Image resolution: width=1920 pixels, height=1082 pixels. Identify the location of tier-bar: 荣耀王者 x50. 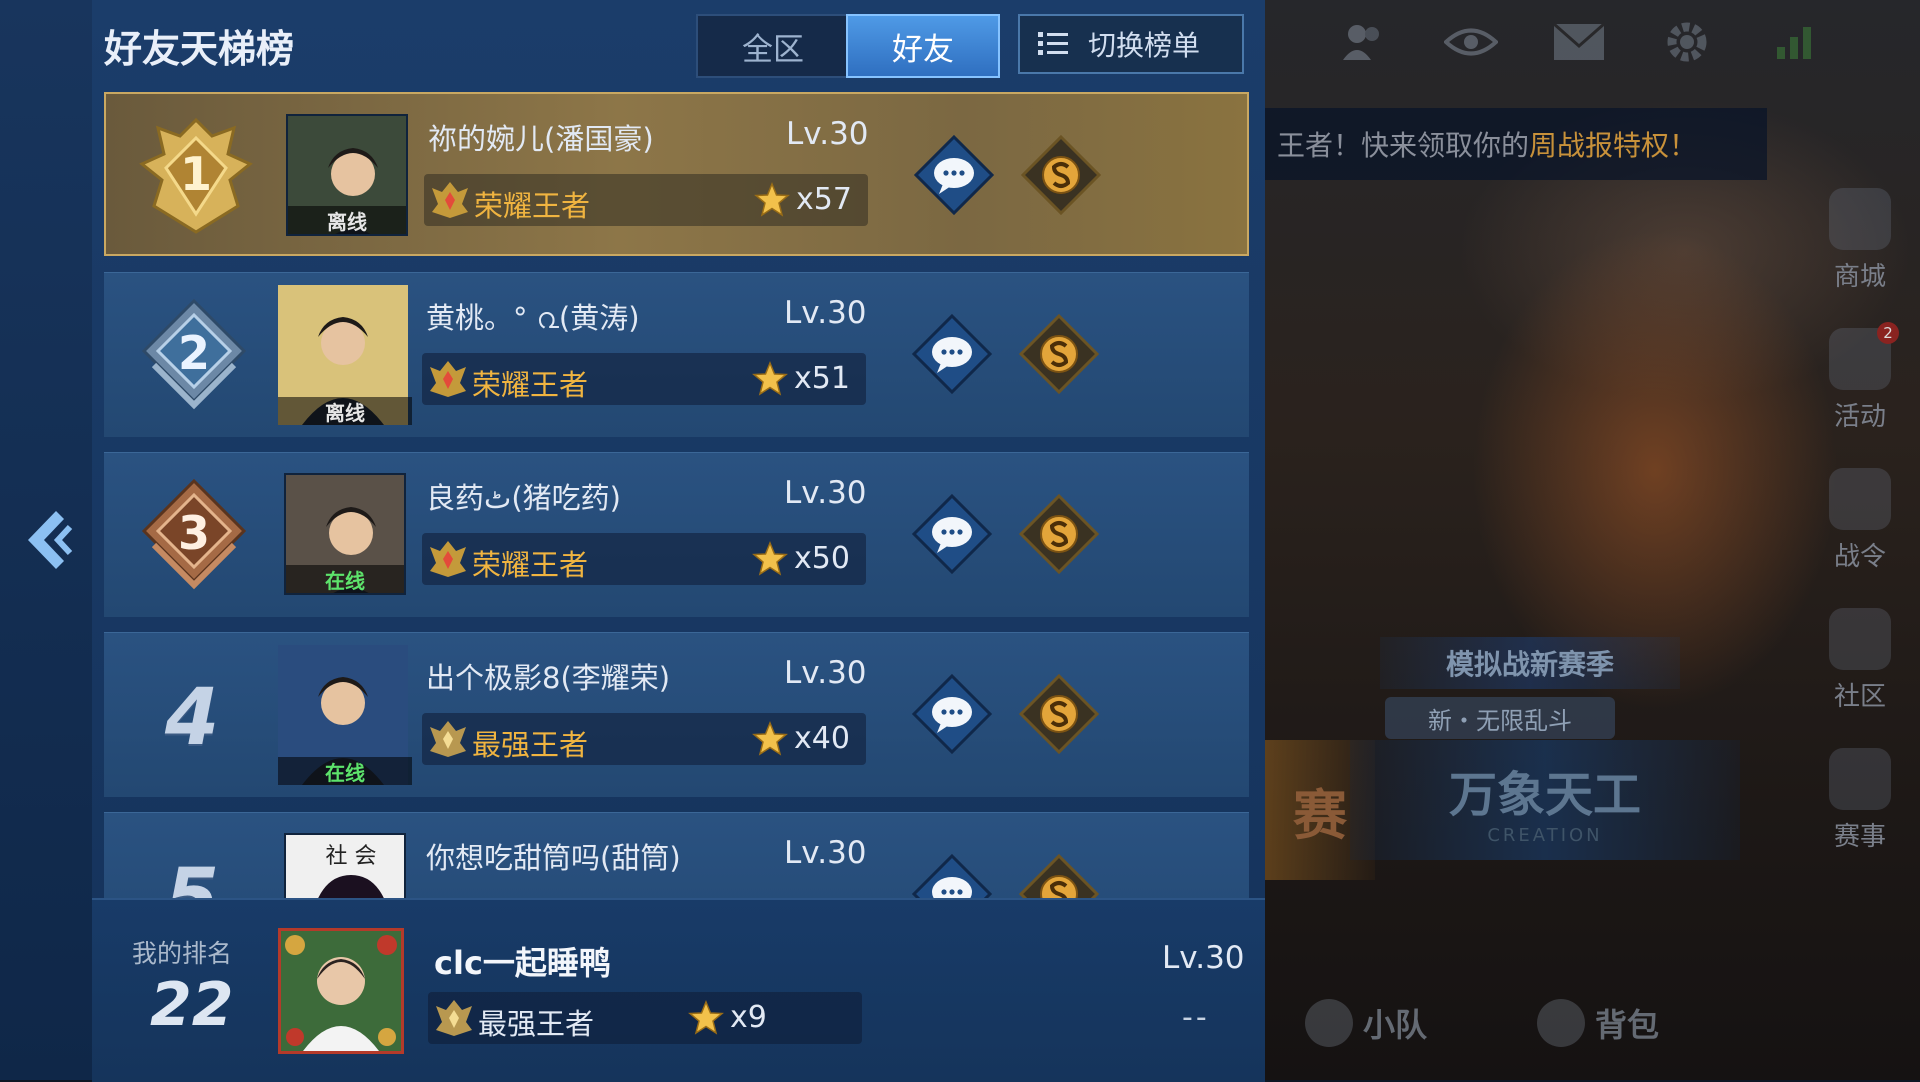
(644, 559).